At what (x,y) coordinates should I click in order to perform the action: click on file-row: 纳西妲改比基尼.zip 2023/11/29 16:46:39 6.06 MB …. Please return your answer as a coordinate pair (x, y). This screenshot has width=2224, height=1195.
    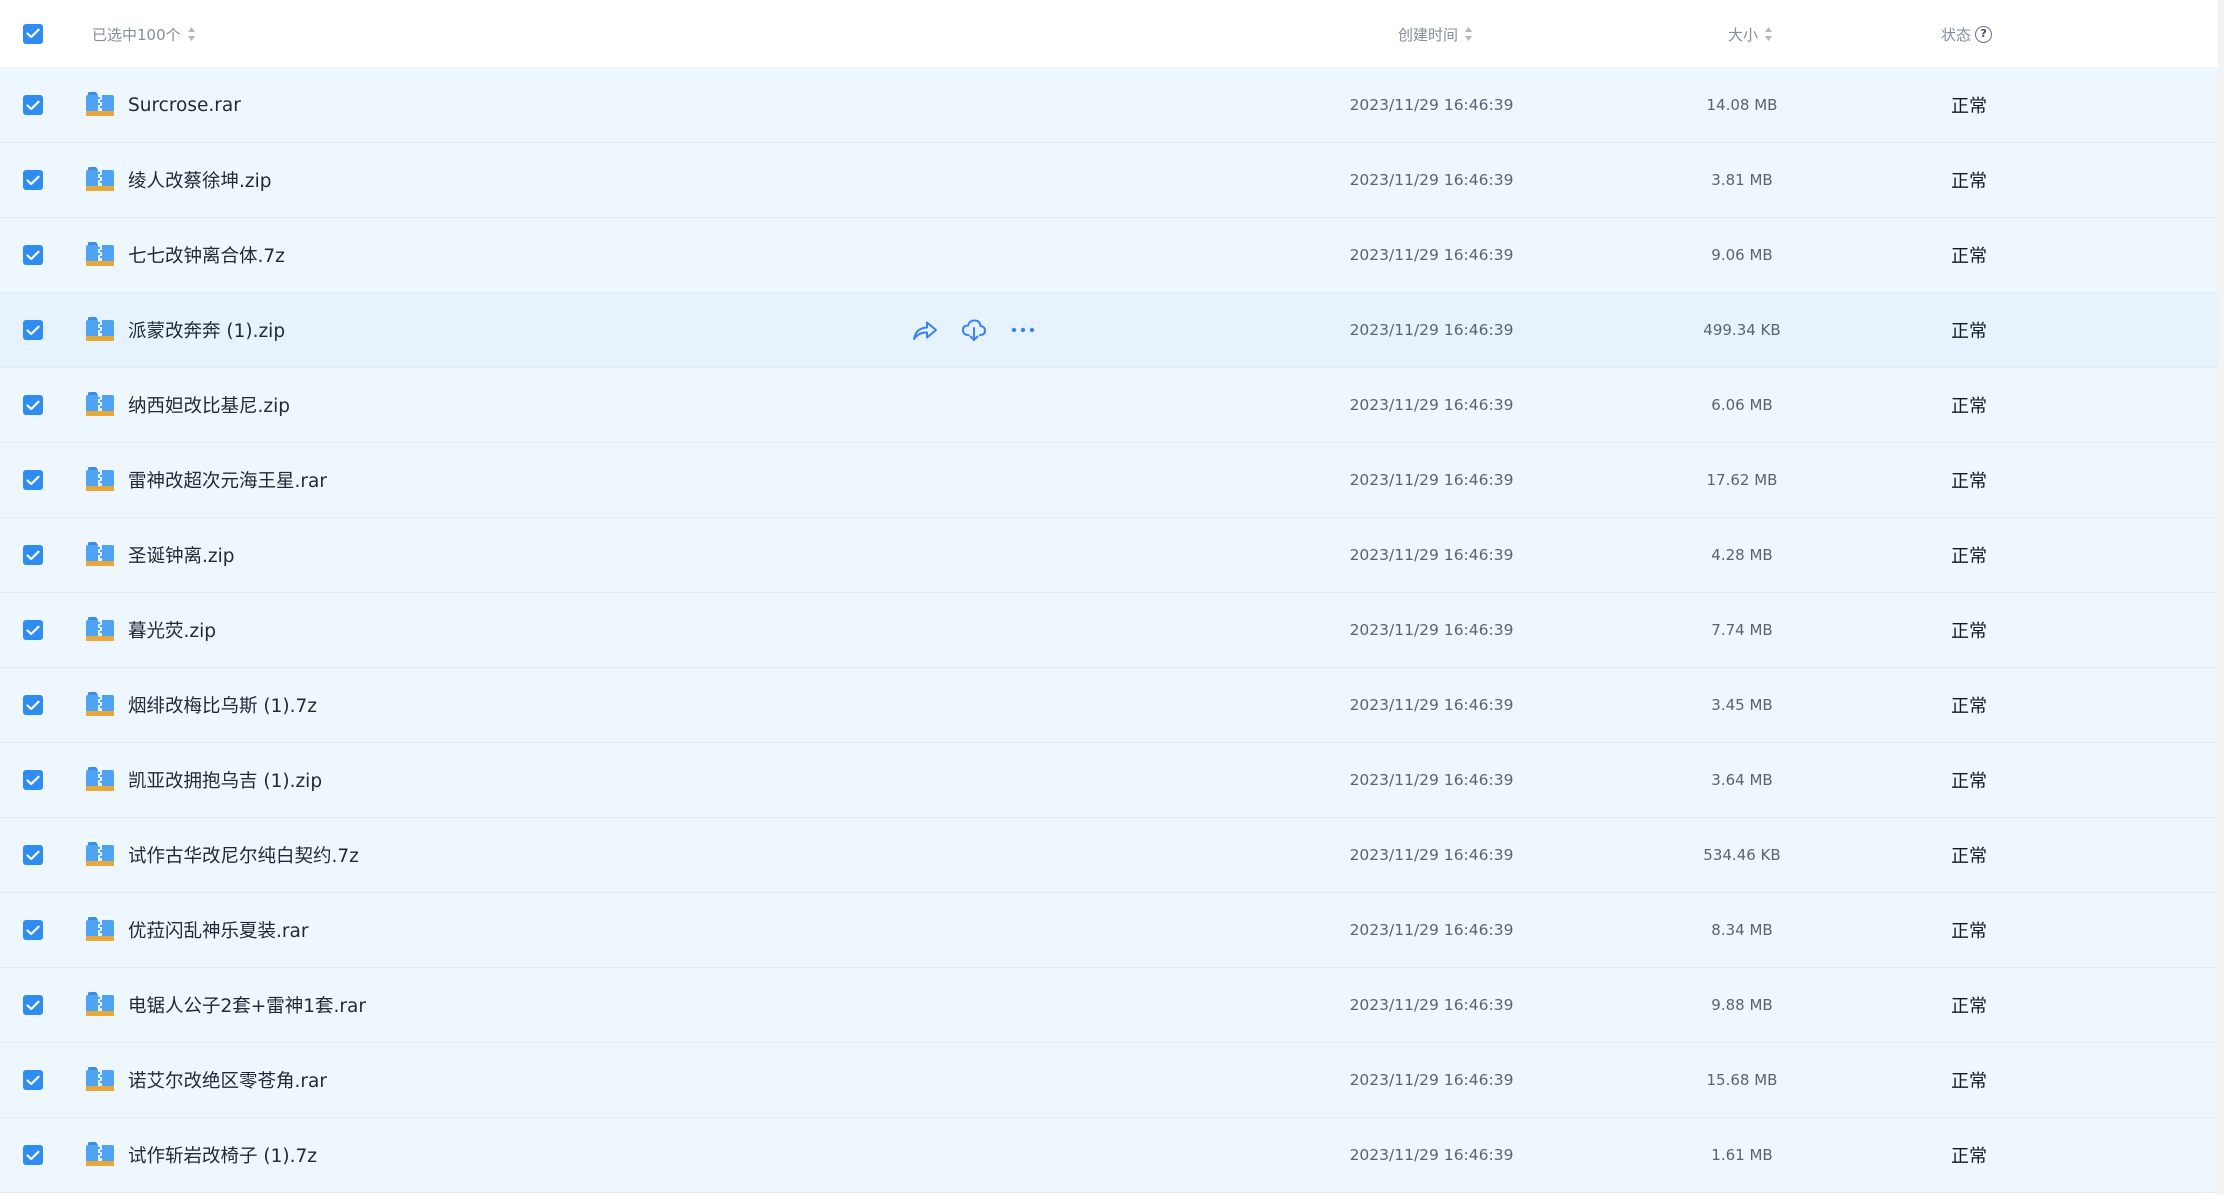
    Looking at the image, I should click on (1109, 405).